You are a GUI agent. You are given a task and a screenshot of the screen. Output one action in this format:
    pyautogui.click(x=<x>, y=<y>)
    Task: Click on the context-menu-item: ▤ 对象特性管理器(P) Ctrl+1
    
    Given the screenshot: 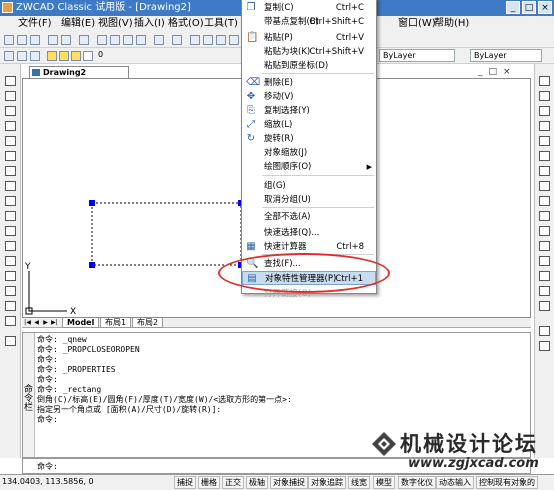 What is the action you would take?
    pyautogui.click(x=309, y=278)
    